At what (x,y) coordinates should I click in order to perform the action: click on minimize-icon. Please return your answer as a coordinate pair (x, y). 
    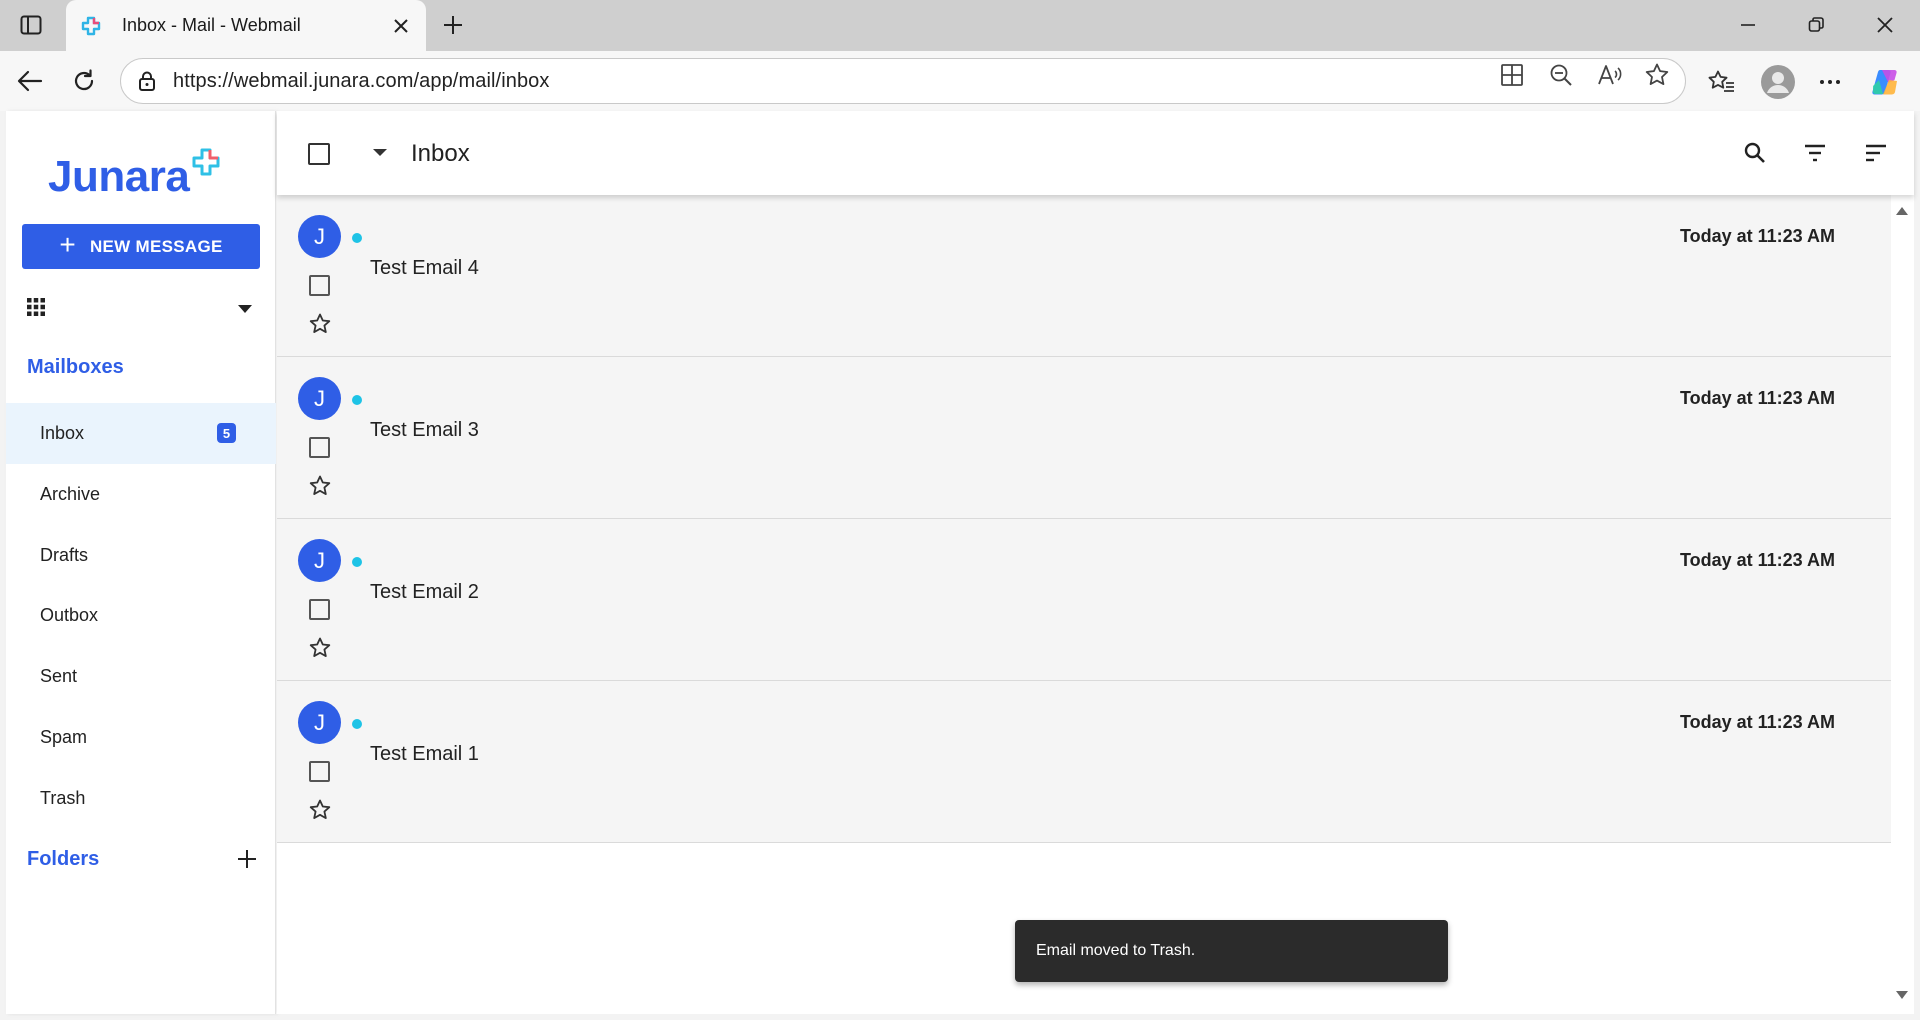
    Looking at the image, I should click on (1748, 25).